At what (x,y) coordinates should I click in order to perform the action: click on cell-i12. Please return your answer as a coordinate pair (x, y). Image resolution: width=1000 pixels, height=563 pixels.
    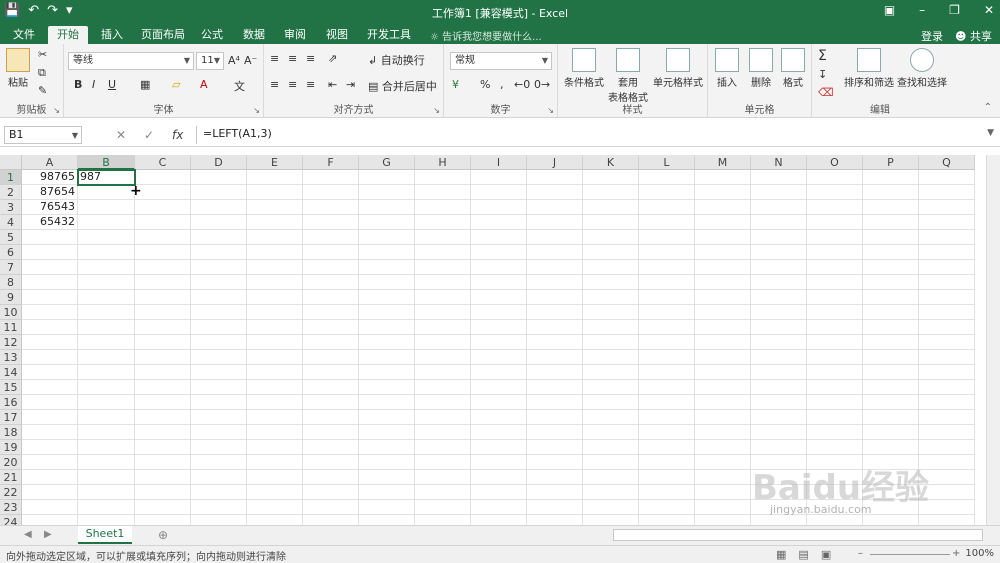
    Looking at the image, I should click on (499, 342).